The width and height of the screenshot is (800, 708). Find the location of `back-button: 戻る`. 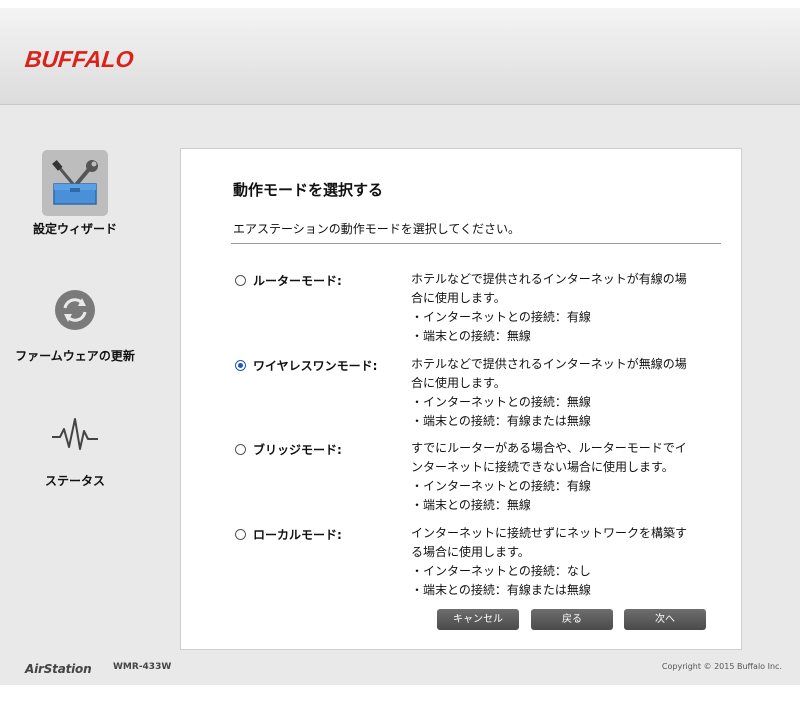

back-button: 戻る is located at coordinates (572, 619).